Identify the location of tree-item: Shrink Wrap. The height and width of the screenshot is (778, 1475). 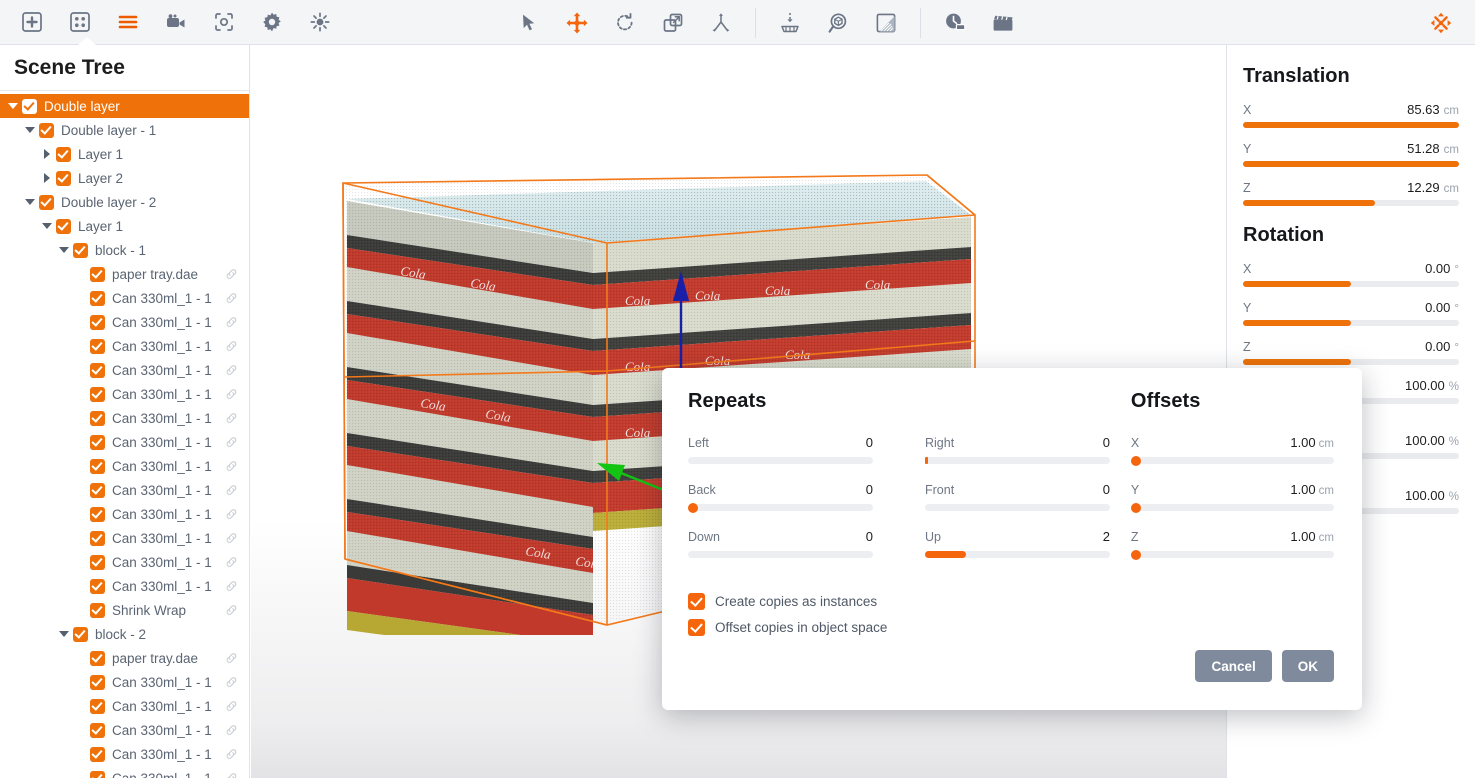
(124, 610).